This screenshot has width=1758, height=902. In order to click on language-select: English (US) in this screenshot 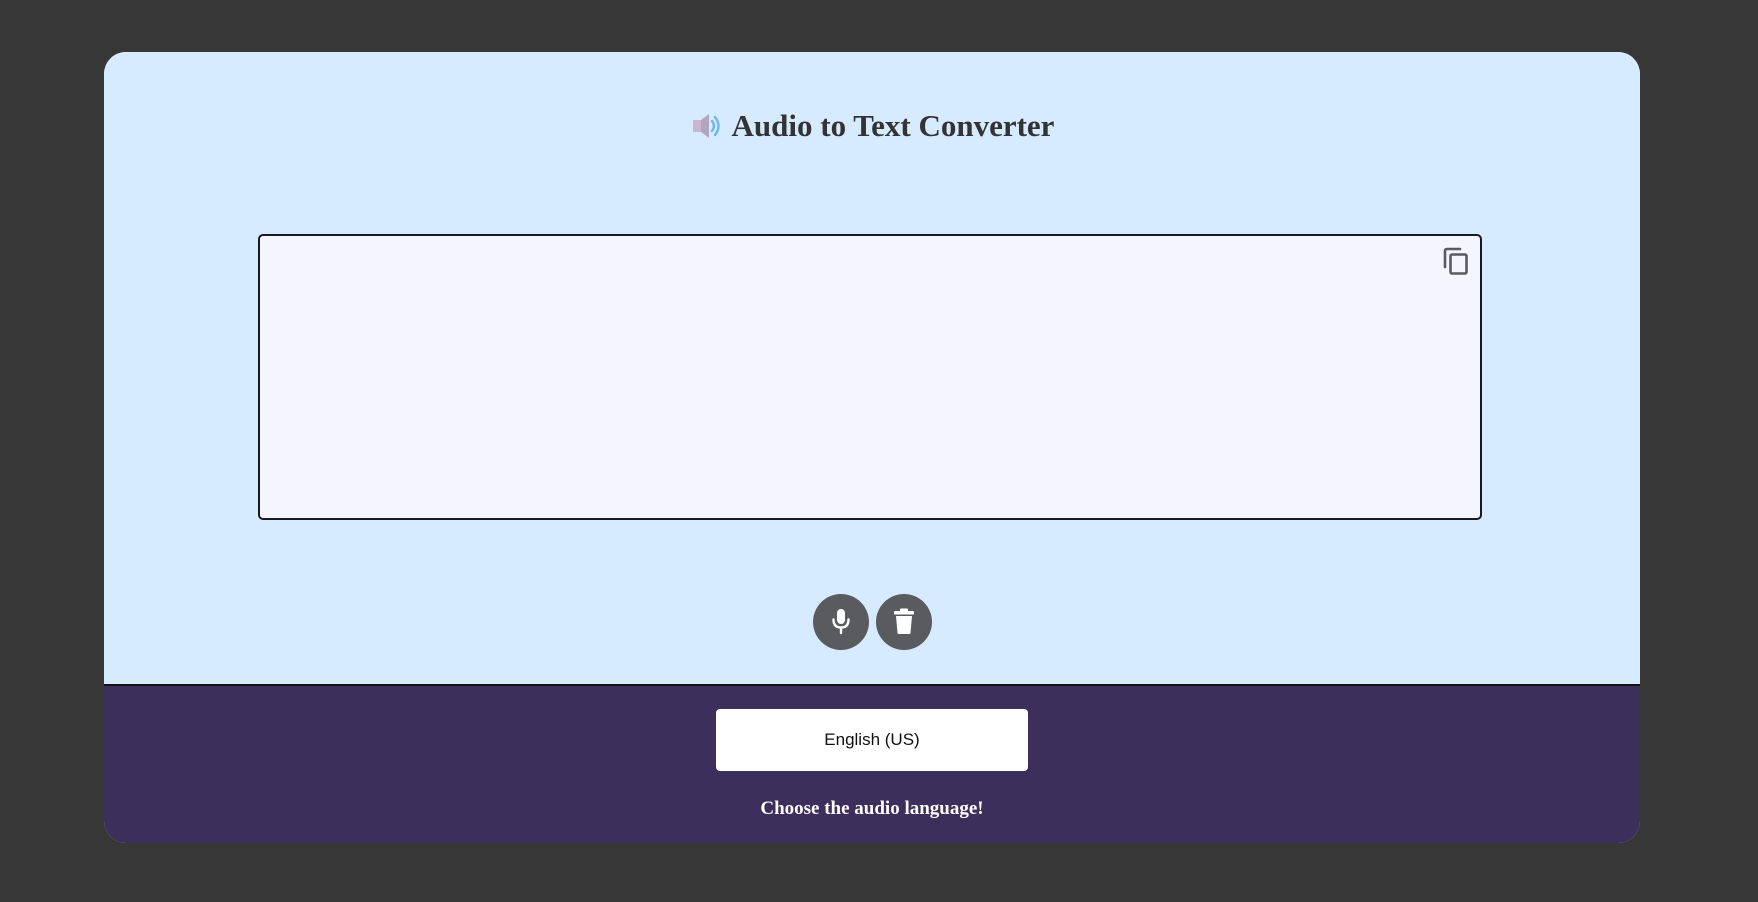, I will do `click(872, 740)`.